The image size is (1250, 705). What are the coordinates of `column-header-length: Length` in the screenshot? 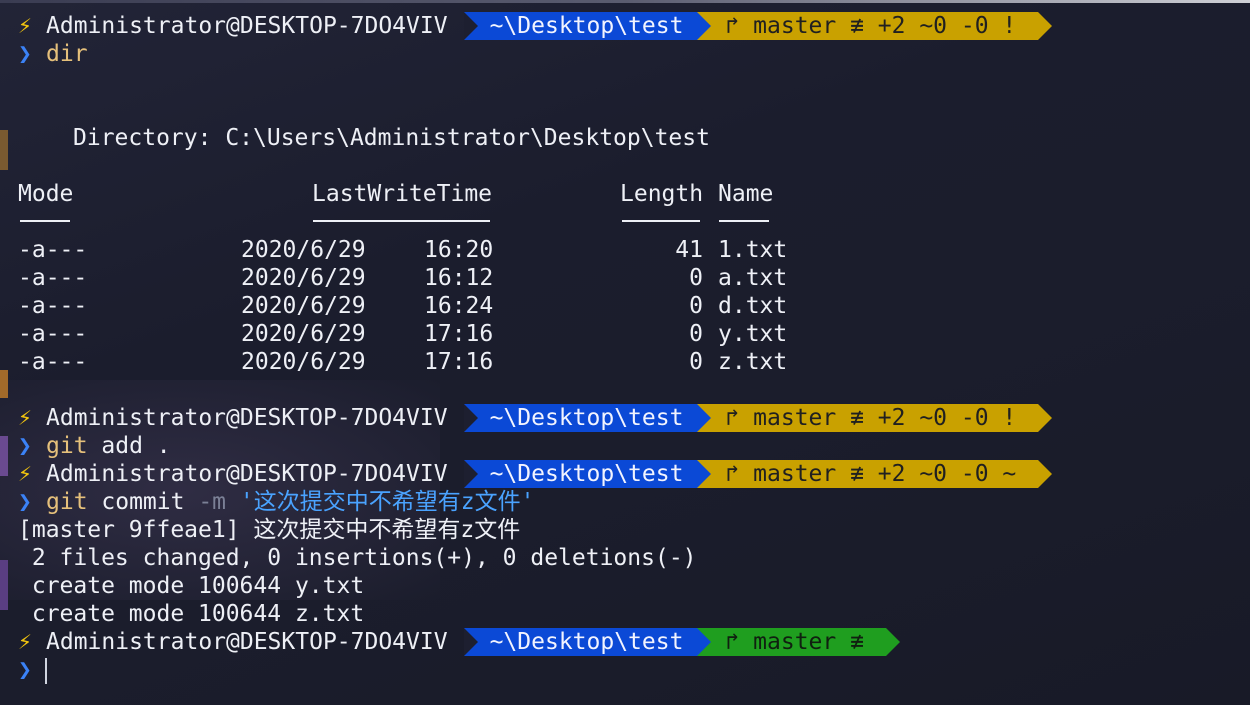 It's located at (662, 194).